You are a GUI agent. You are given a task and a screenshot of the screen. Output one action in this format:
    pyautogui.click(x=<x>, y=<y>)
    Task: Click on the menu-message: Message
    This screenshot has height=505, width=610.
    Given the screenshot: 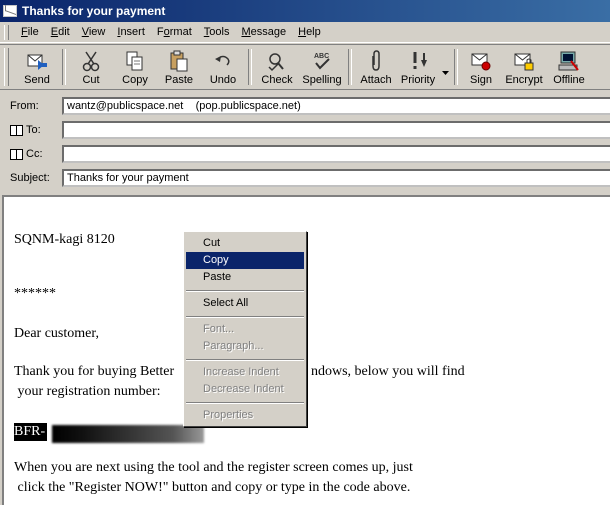 What is the action you would take?
    pyautogui.click(x=263, y=32)
    